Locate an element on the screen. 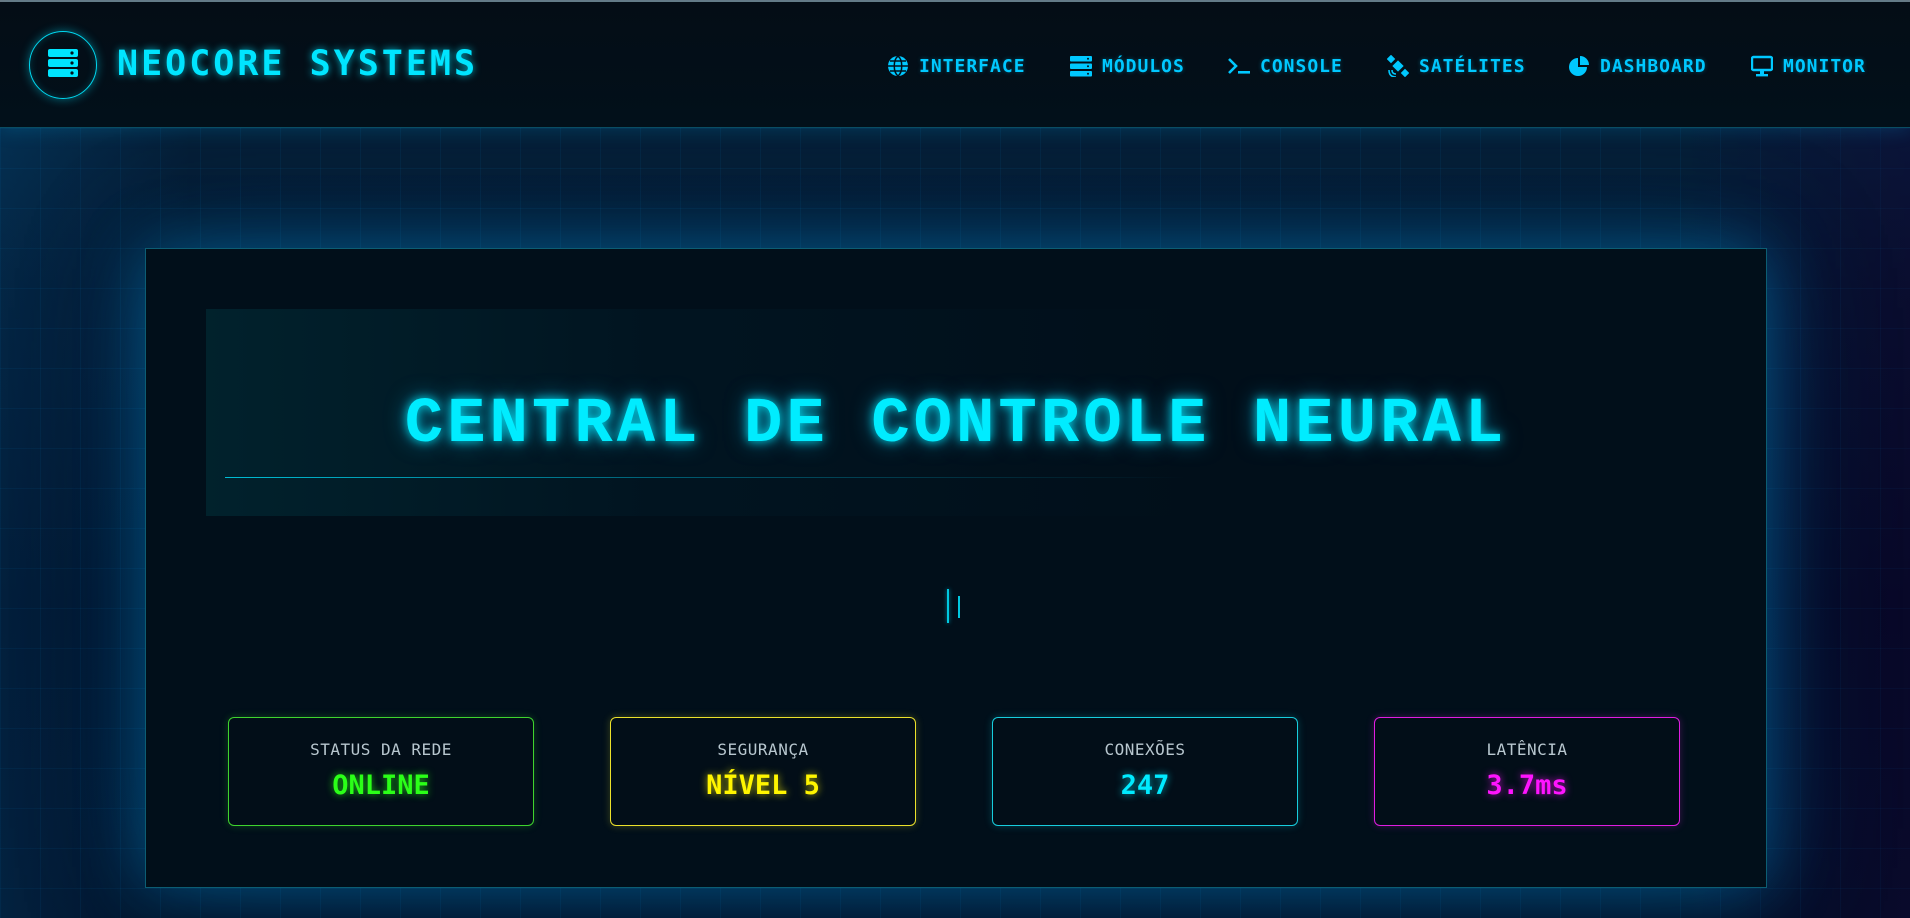 The width and height of the screenshot is (1910, 918). stat-label: LATÊNCIA is located at coordinates (1527, 749).